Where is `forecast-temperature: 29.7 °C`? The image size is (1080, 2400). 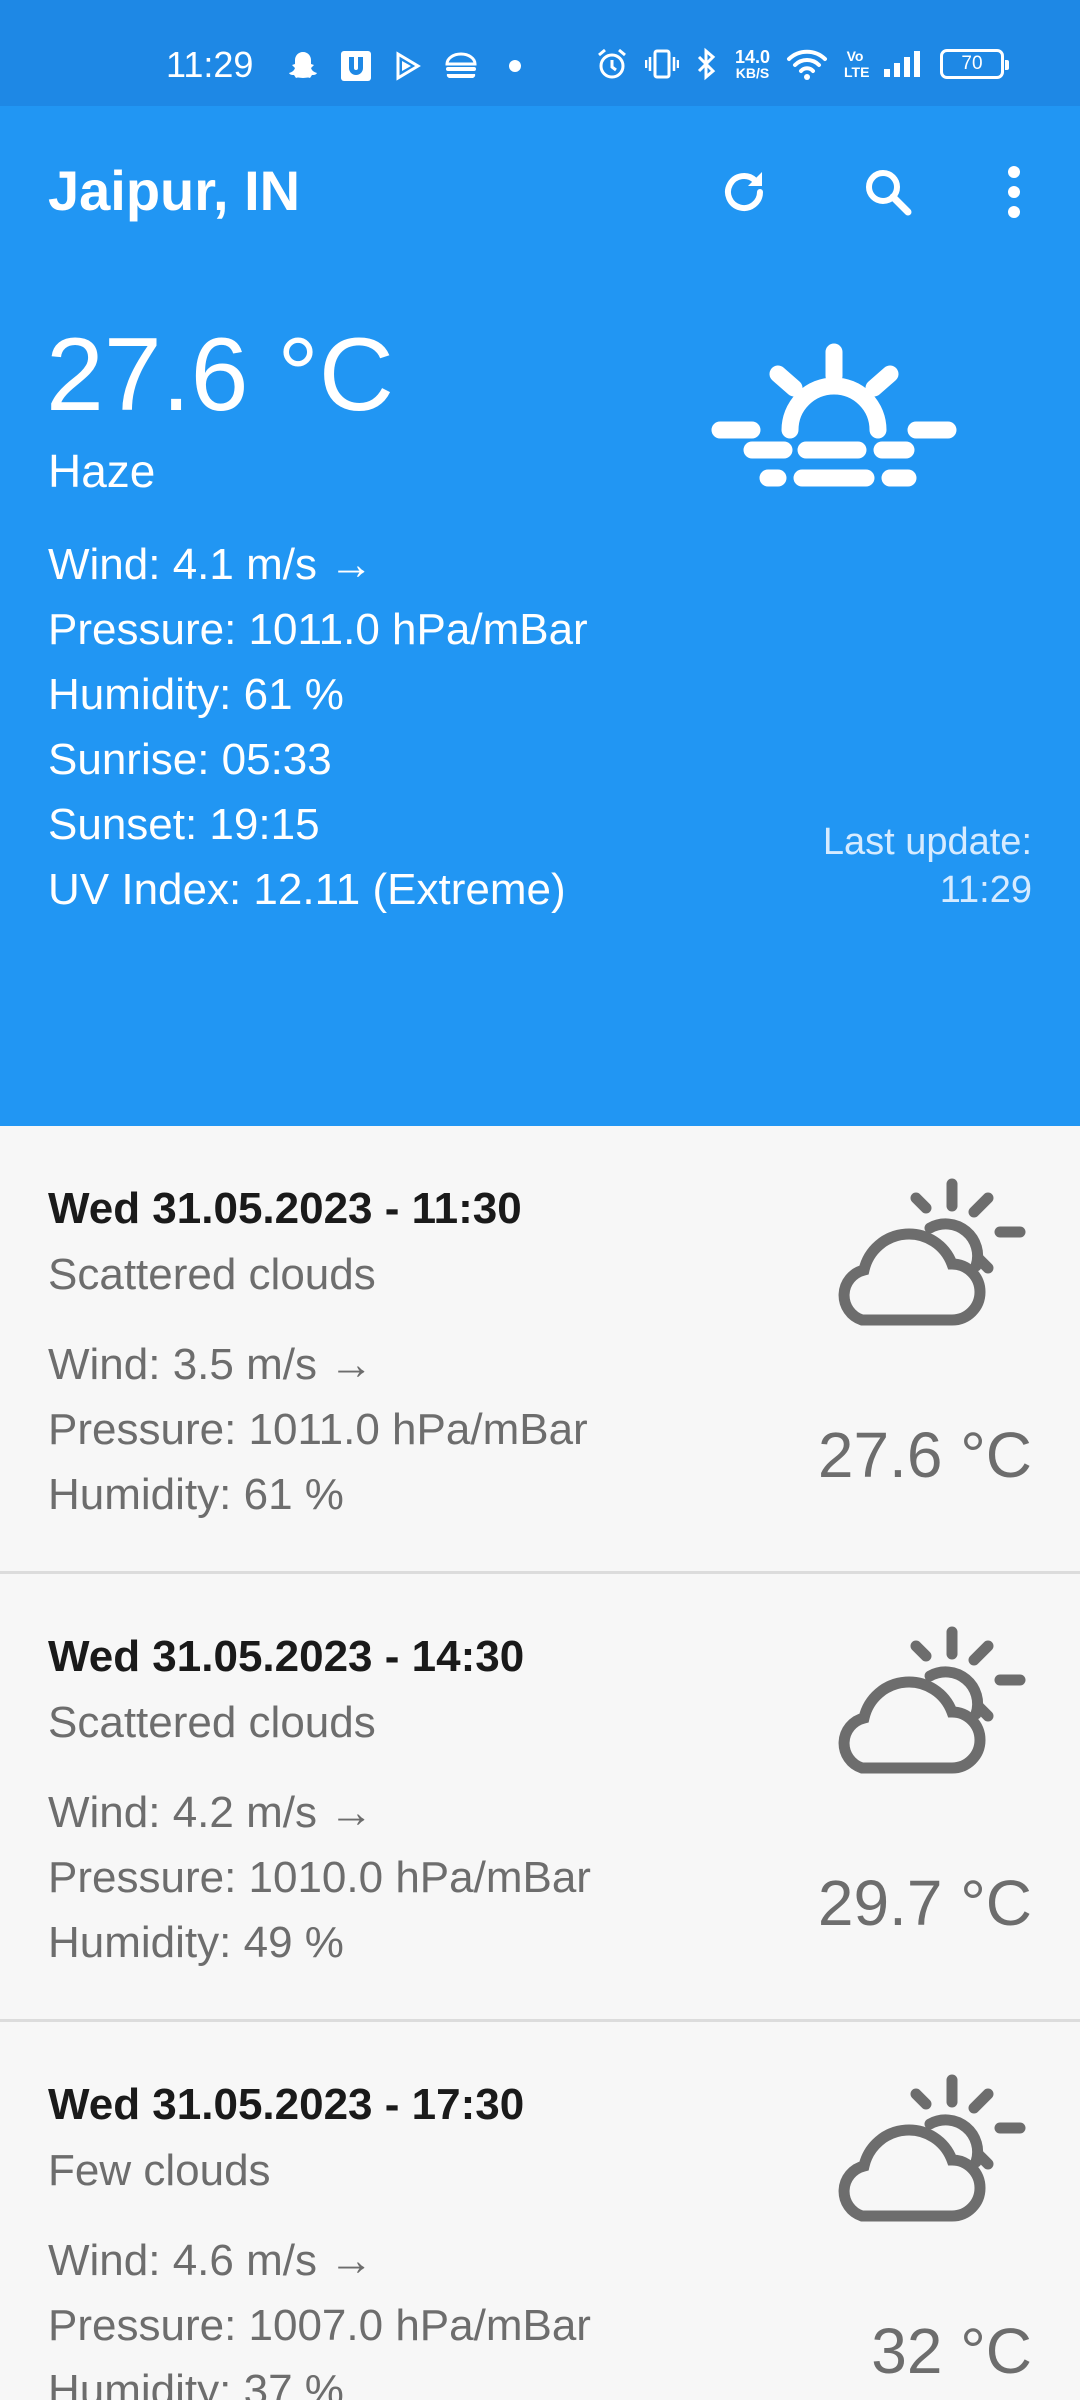
forecast-temperature: 29.7 °C is located at coordinates (924, 1903).